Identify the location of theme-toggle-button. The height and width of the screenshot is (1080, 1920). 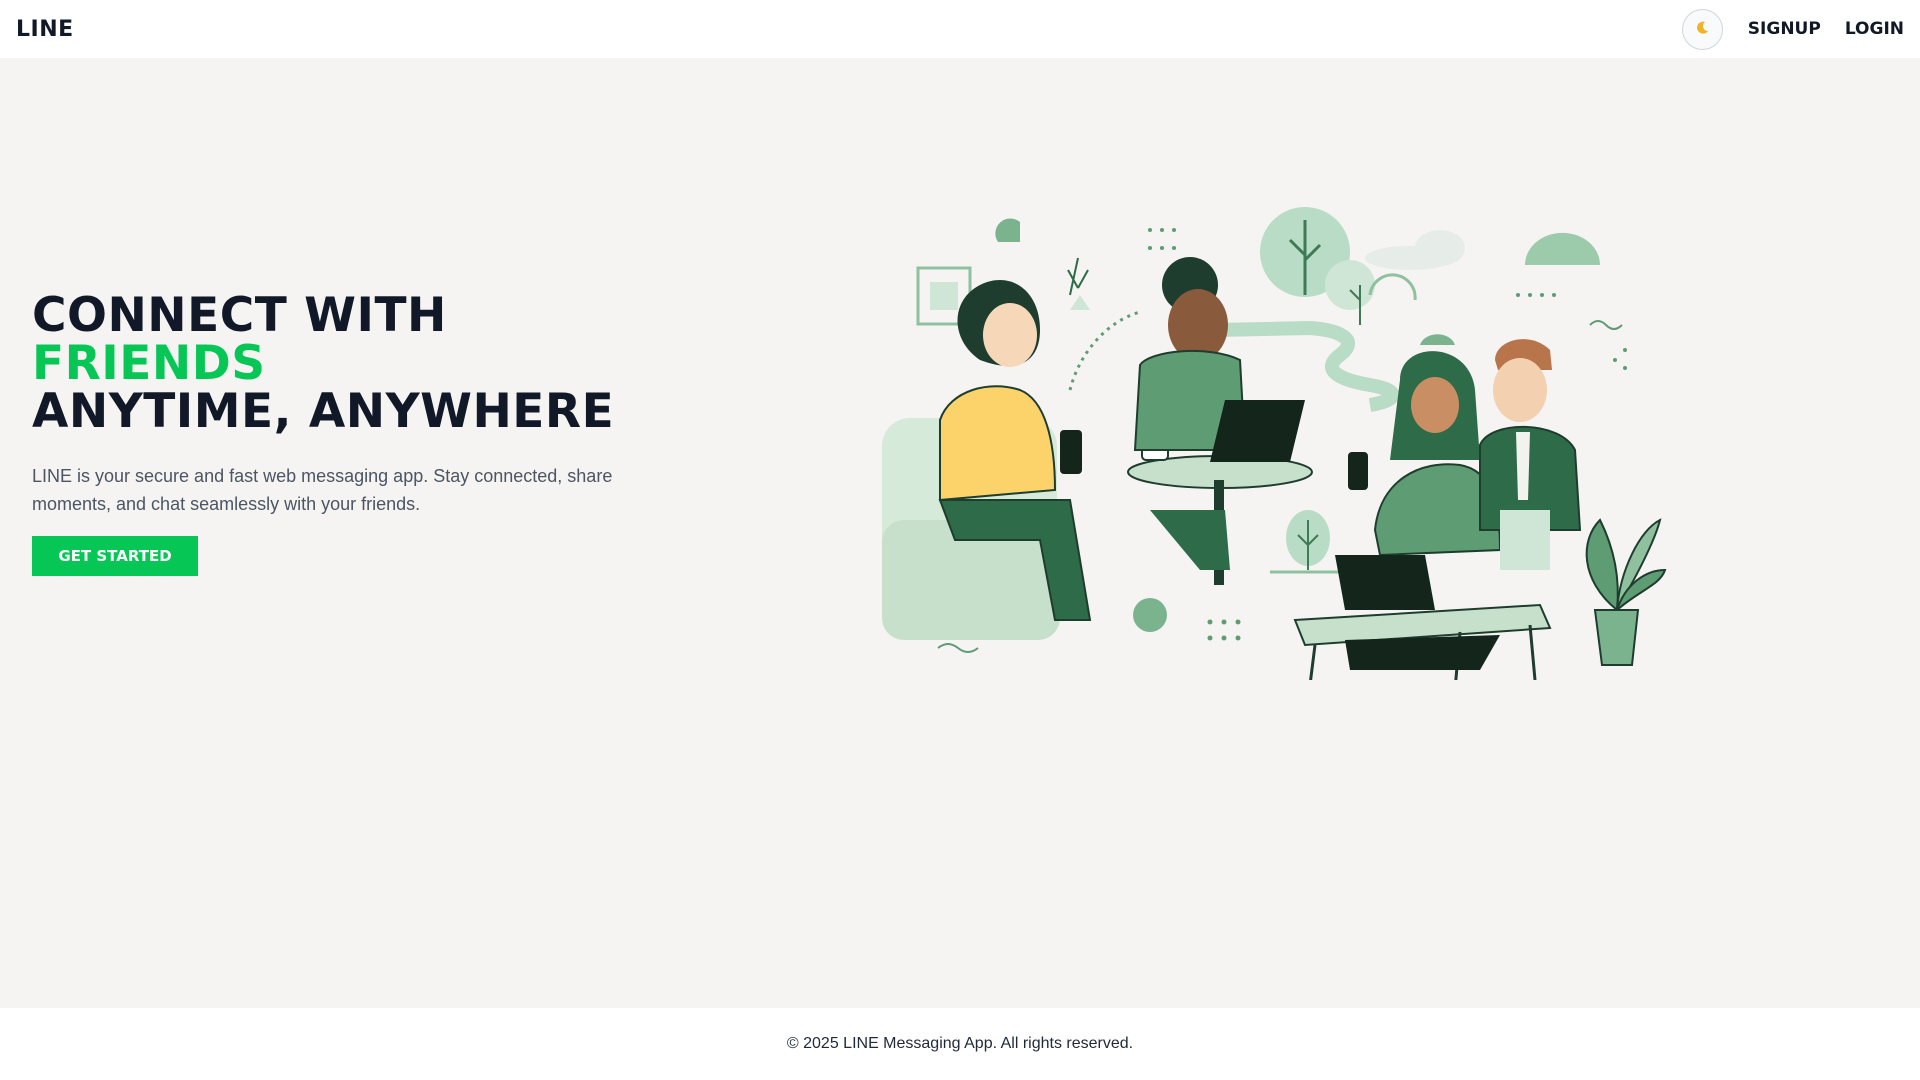
(1702, 29).